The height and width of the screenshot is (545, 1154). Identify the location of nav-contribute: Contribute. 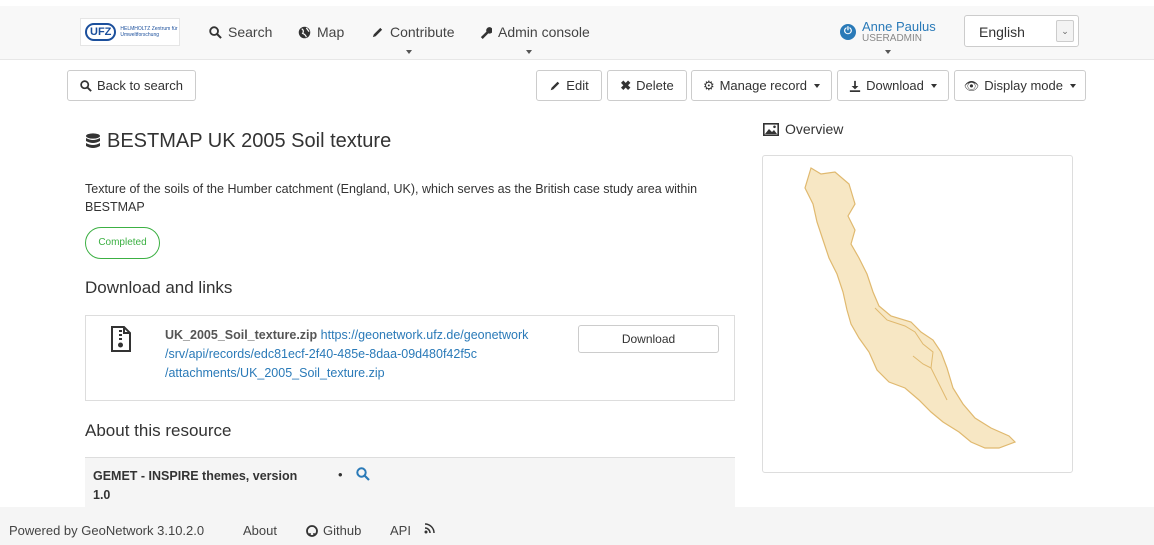
(413, 32).